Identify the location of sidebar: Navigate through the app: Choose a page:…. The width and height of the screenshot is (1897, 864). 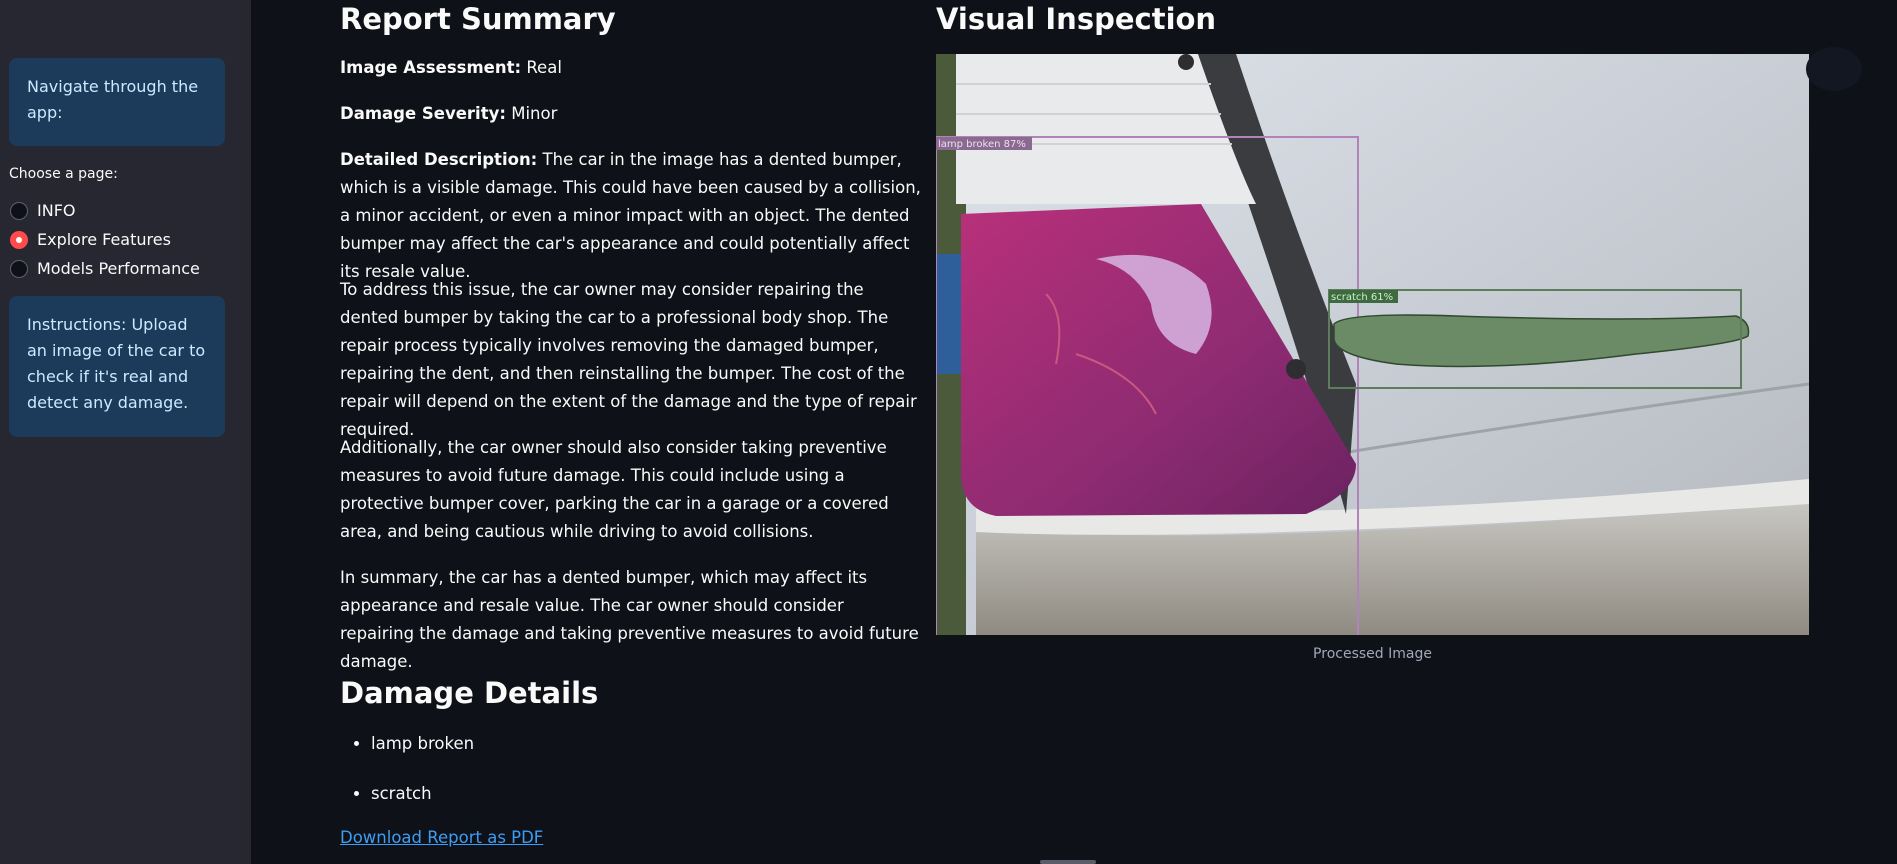
(125, 432).